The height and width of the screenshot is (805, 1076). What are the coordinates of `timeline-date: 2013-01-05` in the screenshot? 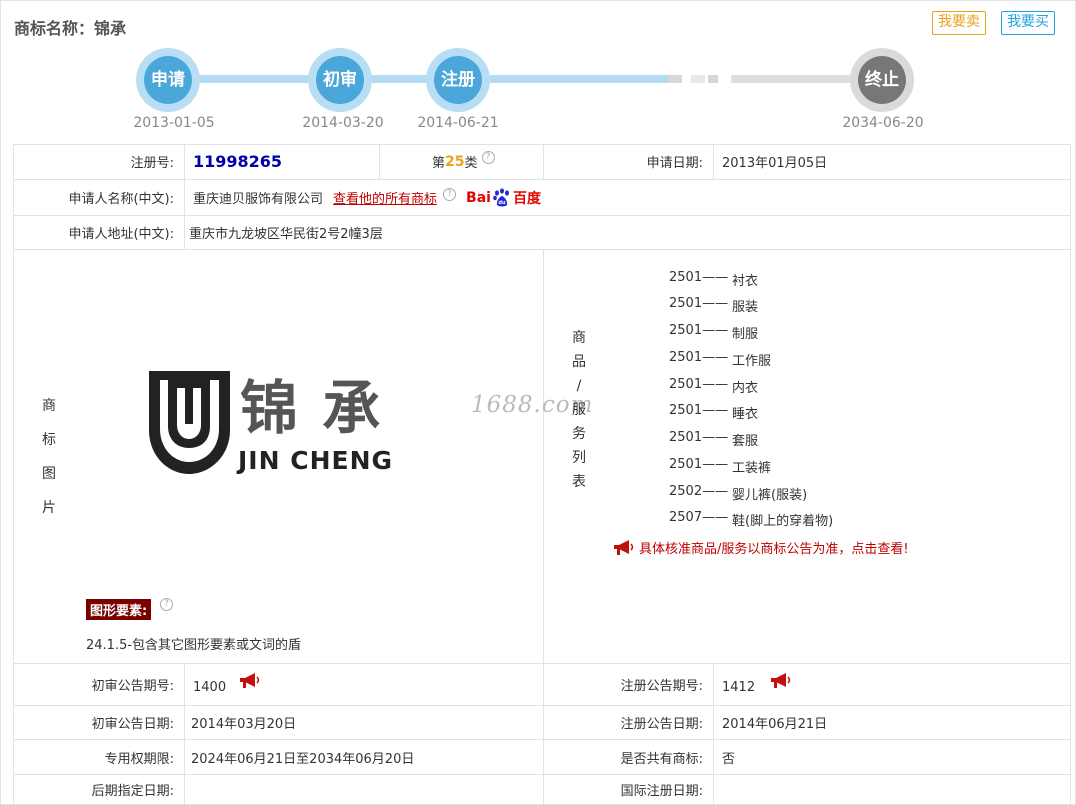 It's located at (174, 123).